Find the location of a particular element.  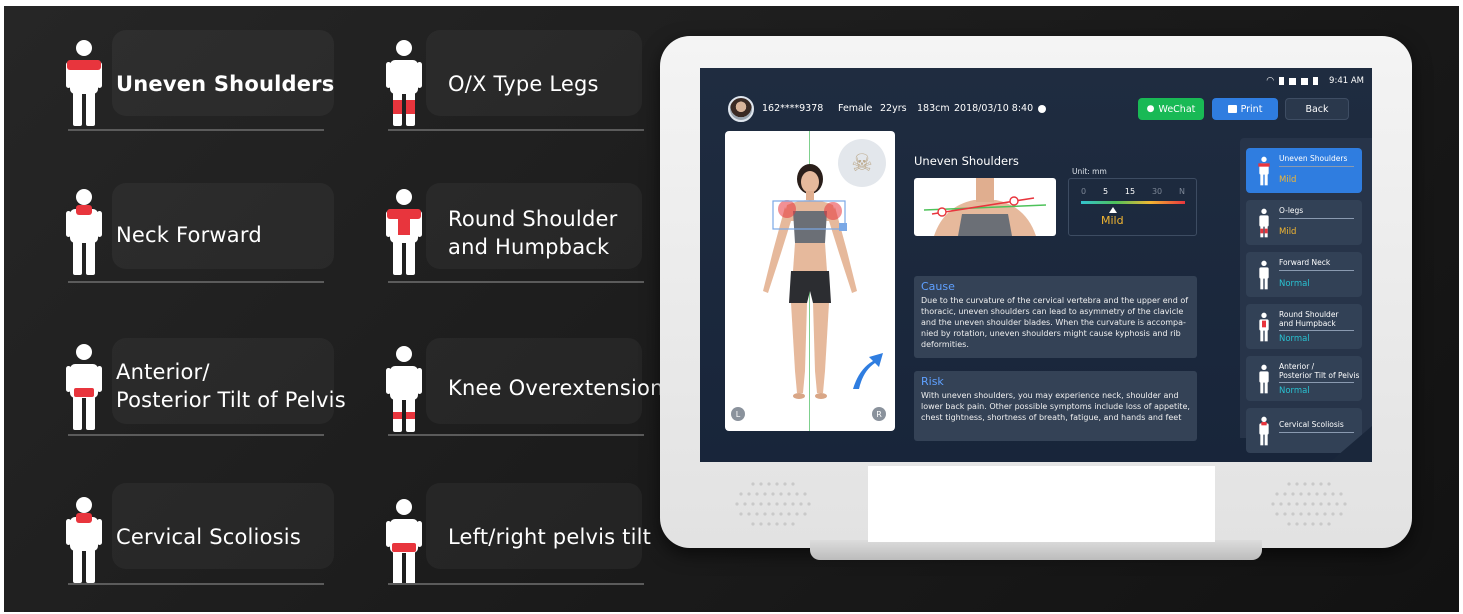

sidebar-item-label: Uneven Shoulders is located at coordinates (1313, 158).